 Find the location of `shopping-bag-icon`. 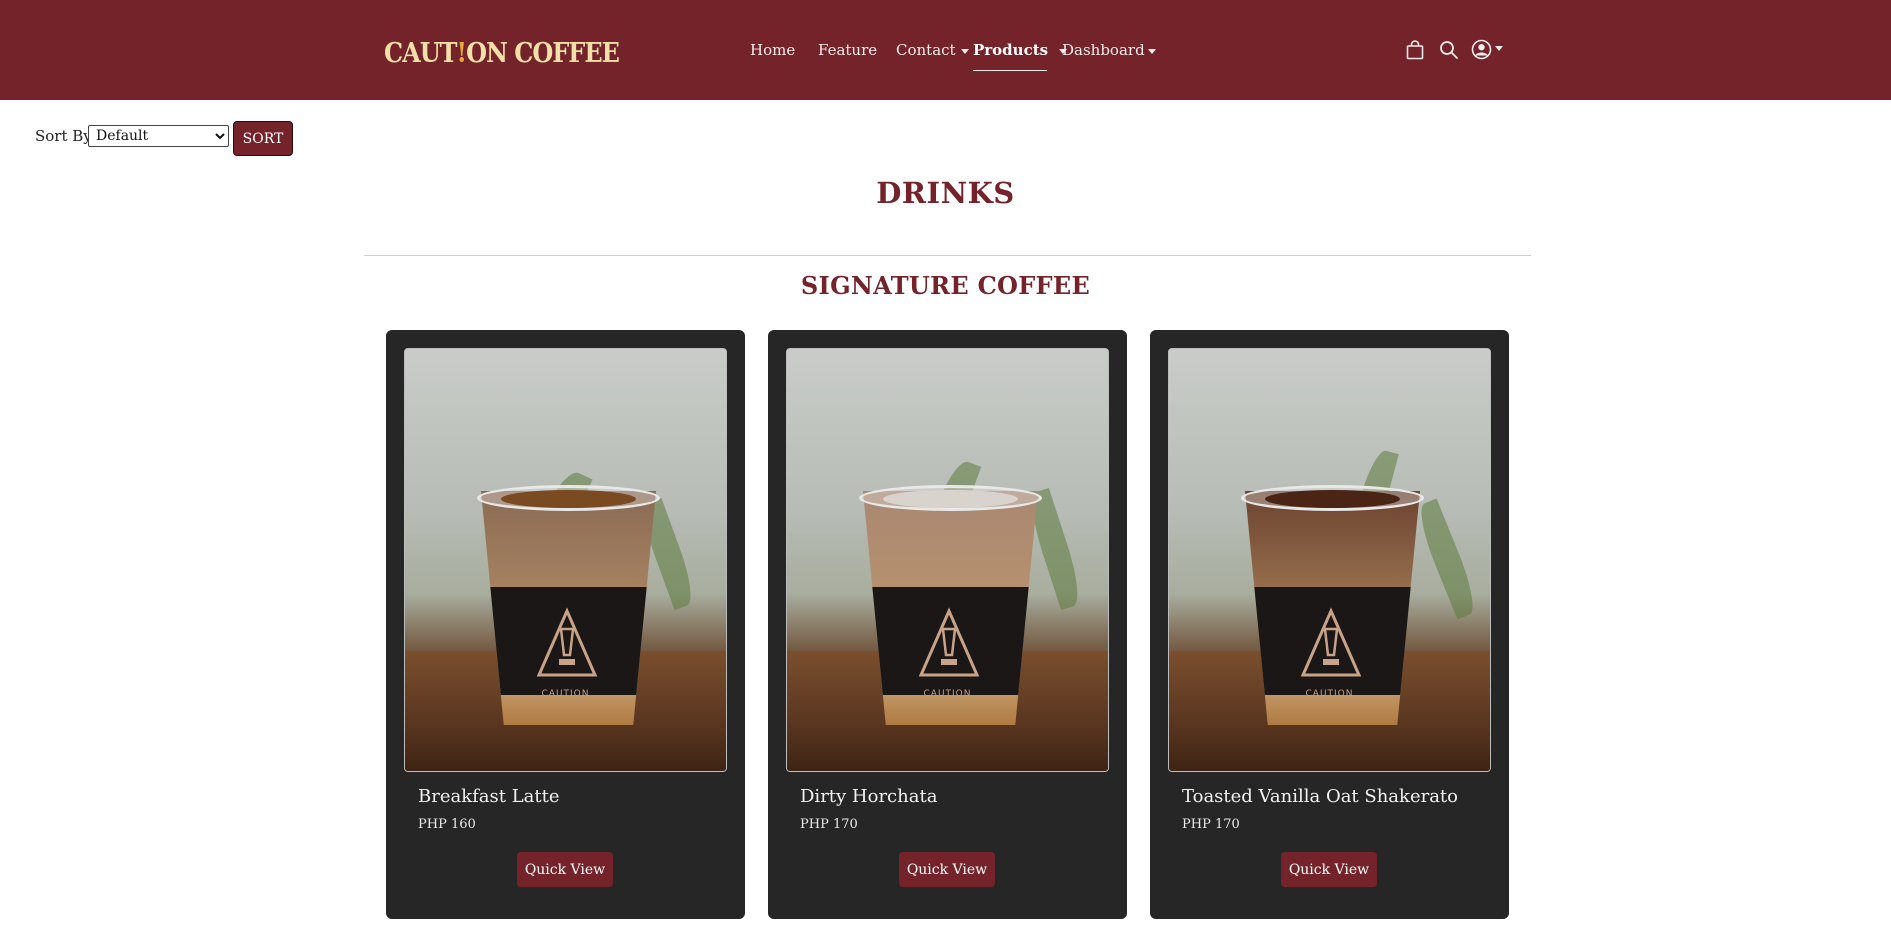

shopping-bag-icon is located at coordinates (1415, 50).